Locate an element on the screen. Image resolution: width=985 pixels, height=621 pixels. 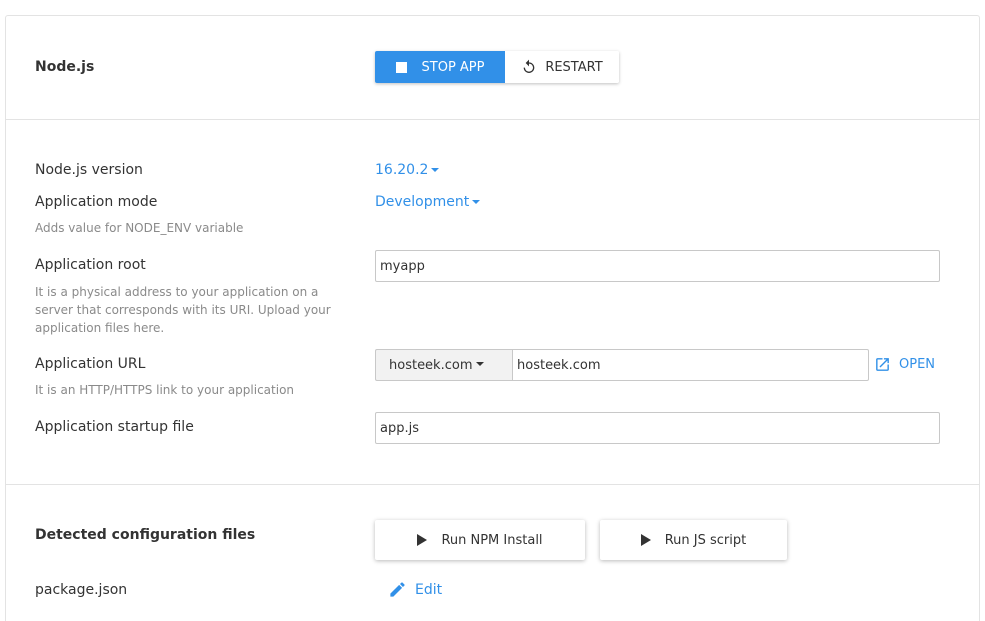
open-label: OPEN is located at coordinates (917, 364).